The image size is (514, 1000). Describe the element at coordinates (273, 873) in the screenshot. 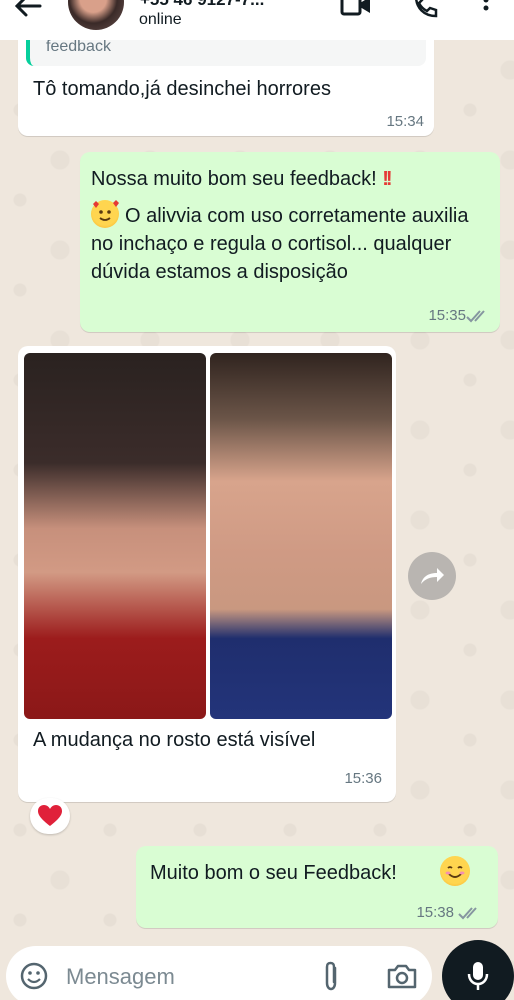

I see `message-text: Muito bom o seu Feedback!` at that location.